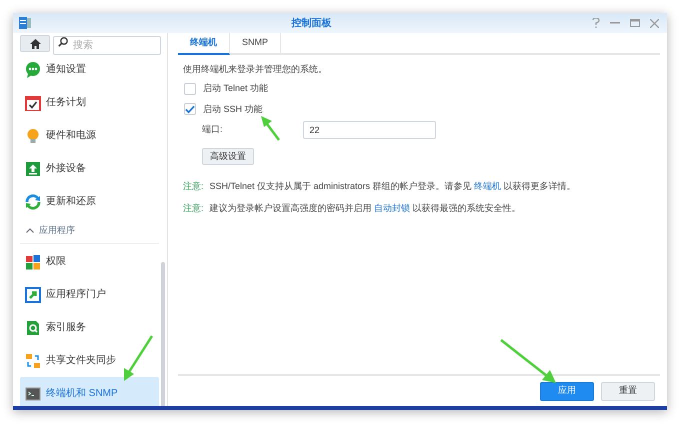  Describe the element at coordinates (89, 231) in the screenshot. I see `section-header: 应用程序` at that location.